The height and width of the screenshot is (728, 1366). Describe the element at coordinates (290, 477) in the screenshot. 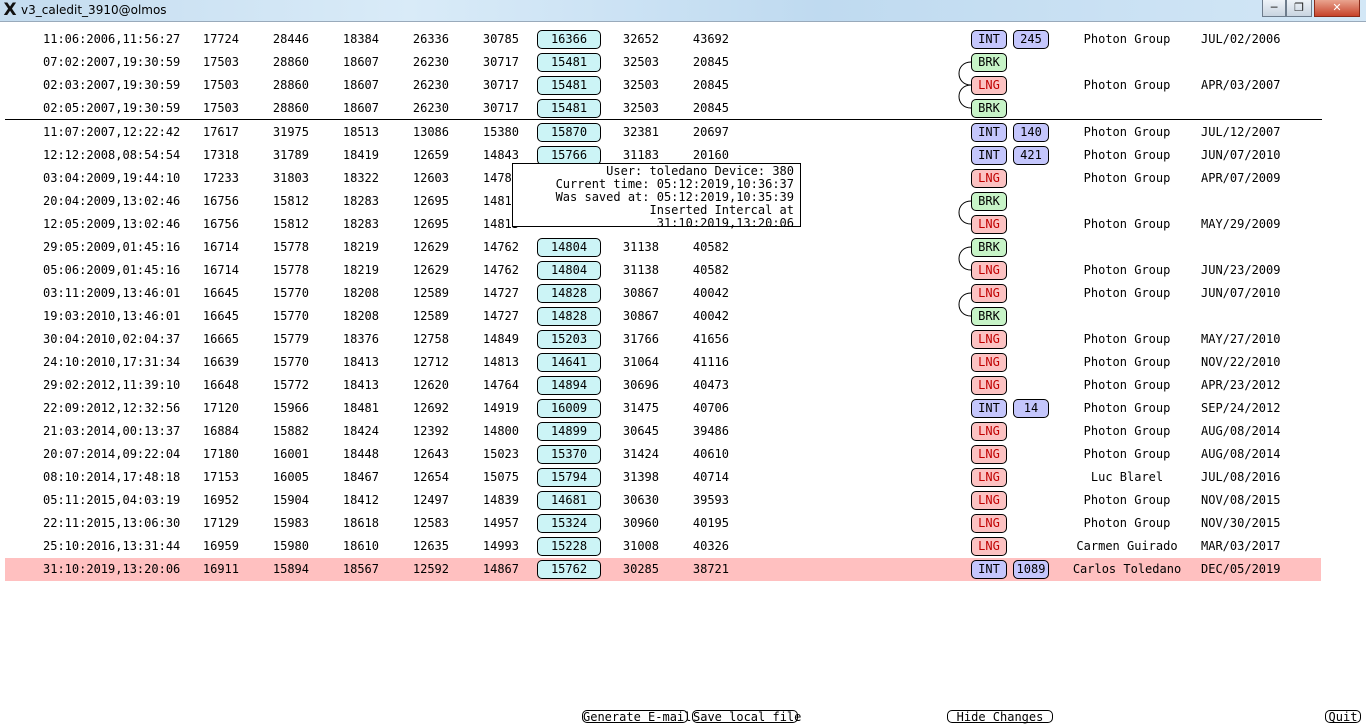

I see `row-value-2: 16005` at that location.